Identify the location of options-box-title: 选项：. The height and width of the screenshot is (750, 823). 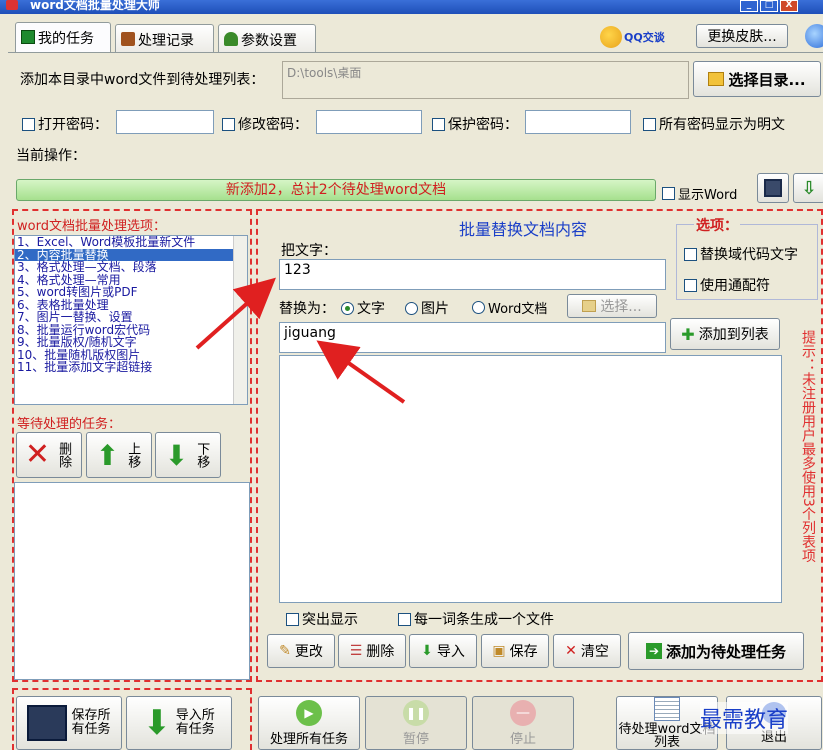
(717, 225).